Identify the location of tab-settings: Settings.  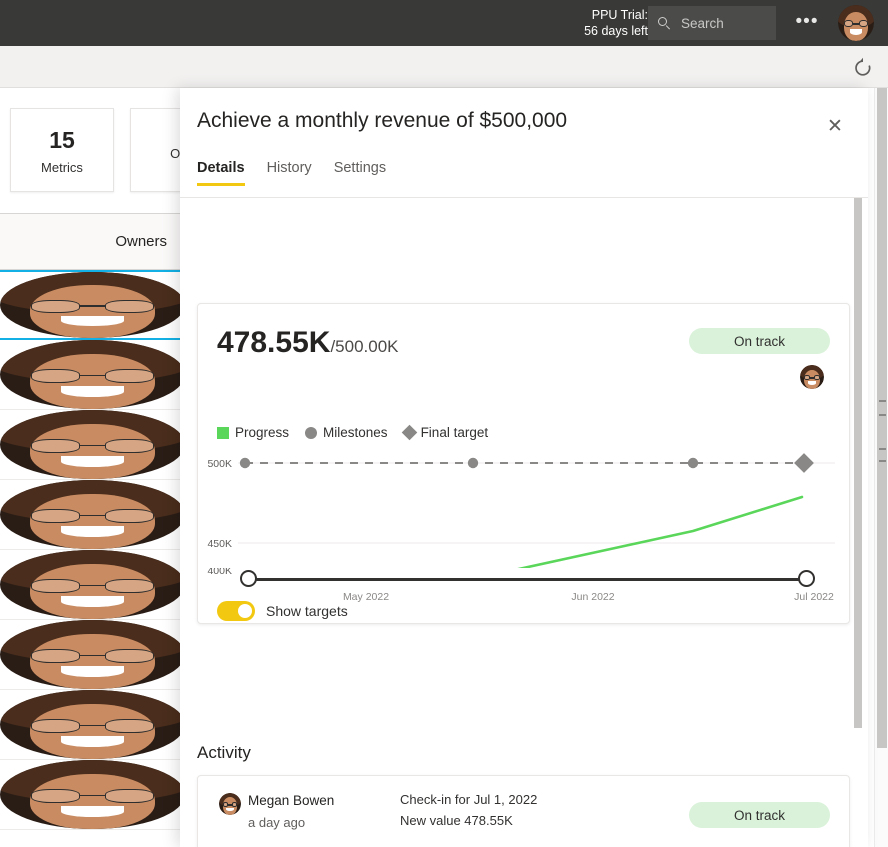
(360, 173).